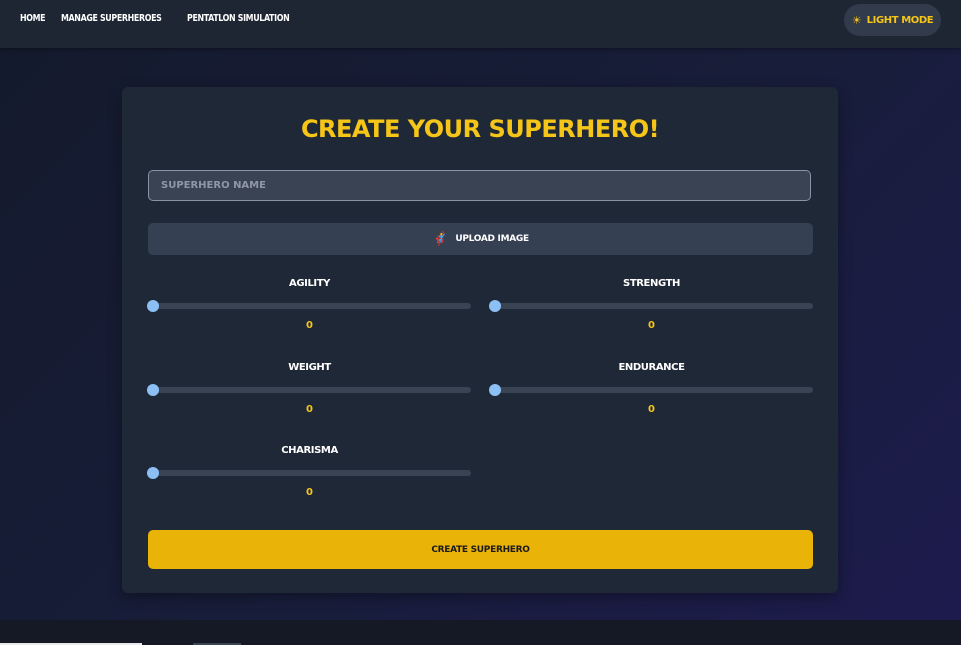 The height and width of the screenshot is (645, 961). Describe the element at coordinates (651, 283) in the screenshot. I see `stat-label-strength: STRENGTH` at that location.